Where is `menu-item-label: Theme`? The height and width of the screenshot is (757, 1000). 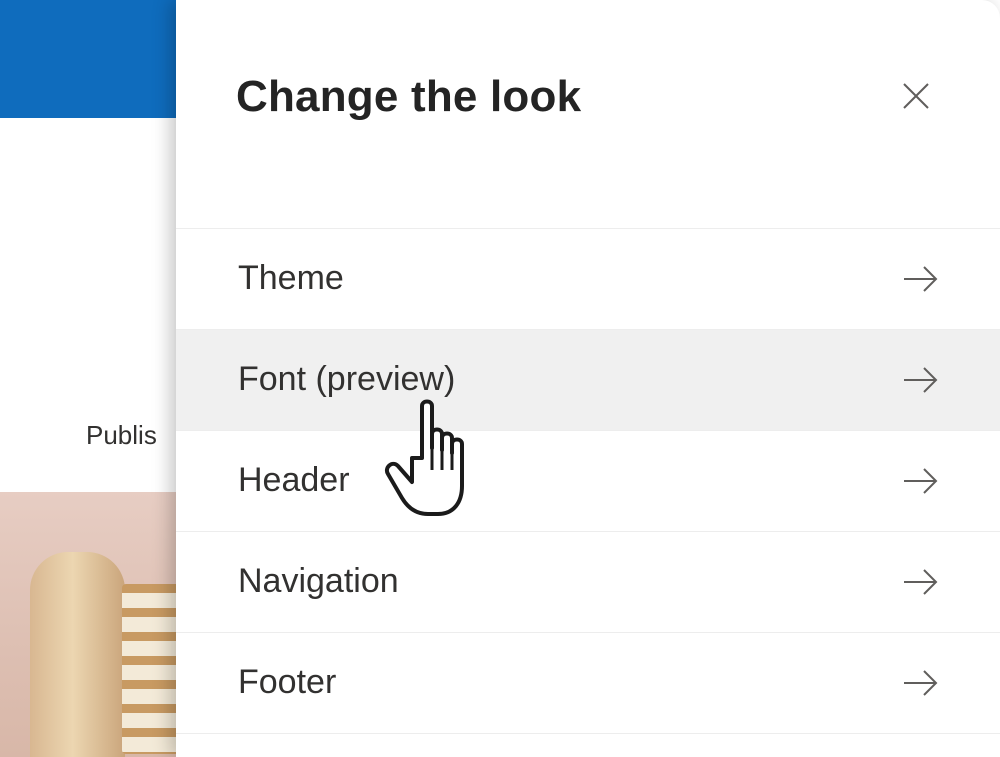 menu-item-label: Theme is located at coordinates (291, 278).